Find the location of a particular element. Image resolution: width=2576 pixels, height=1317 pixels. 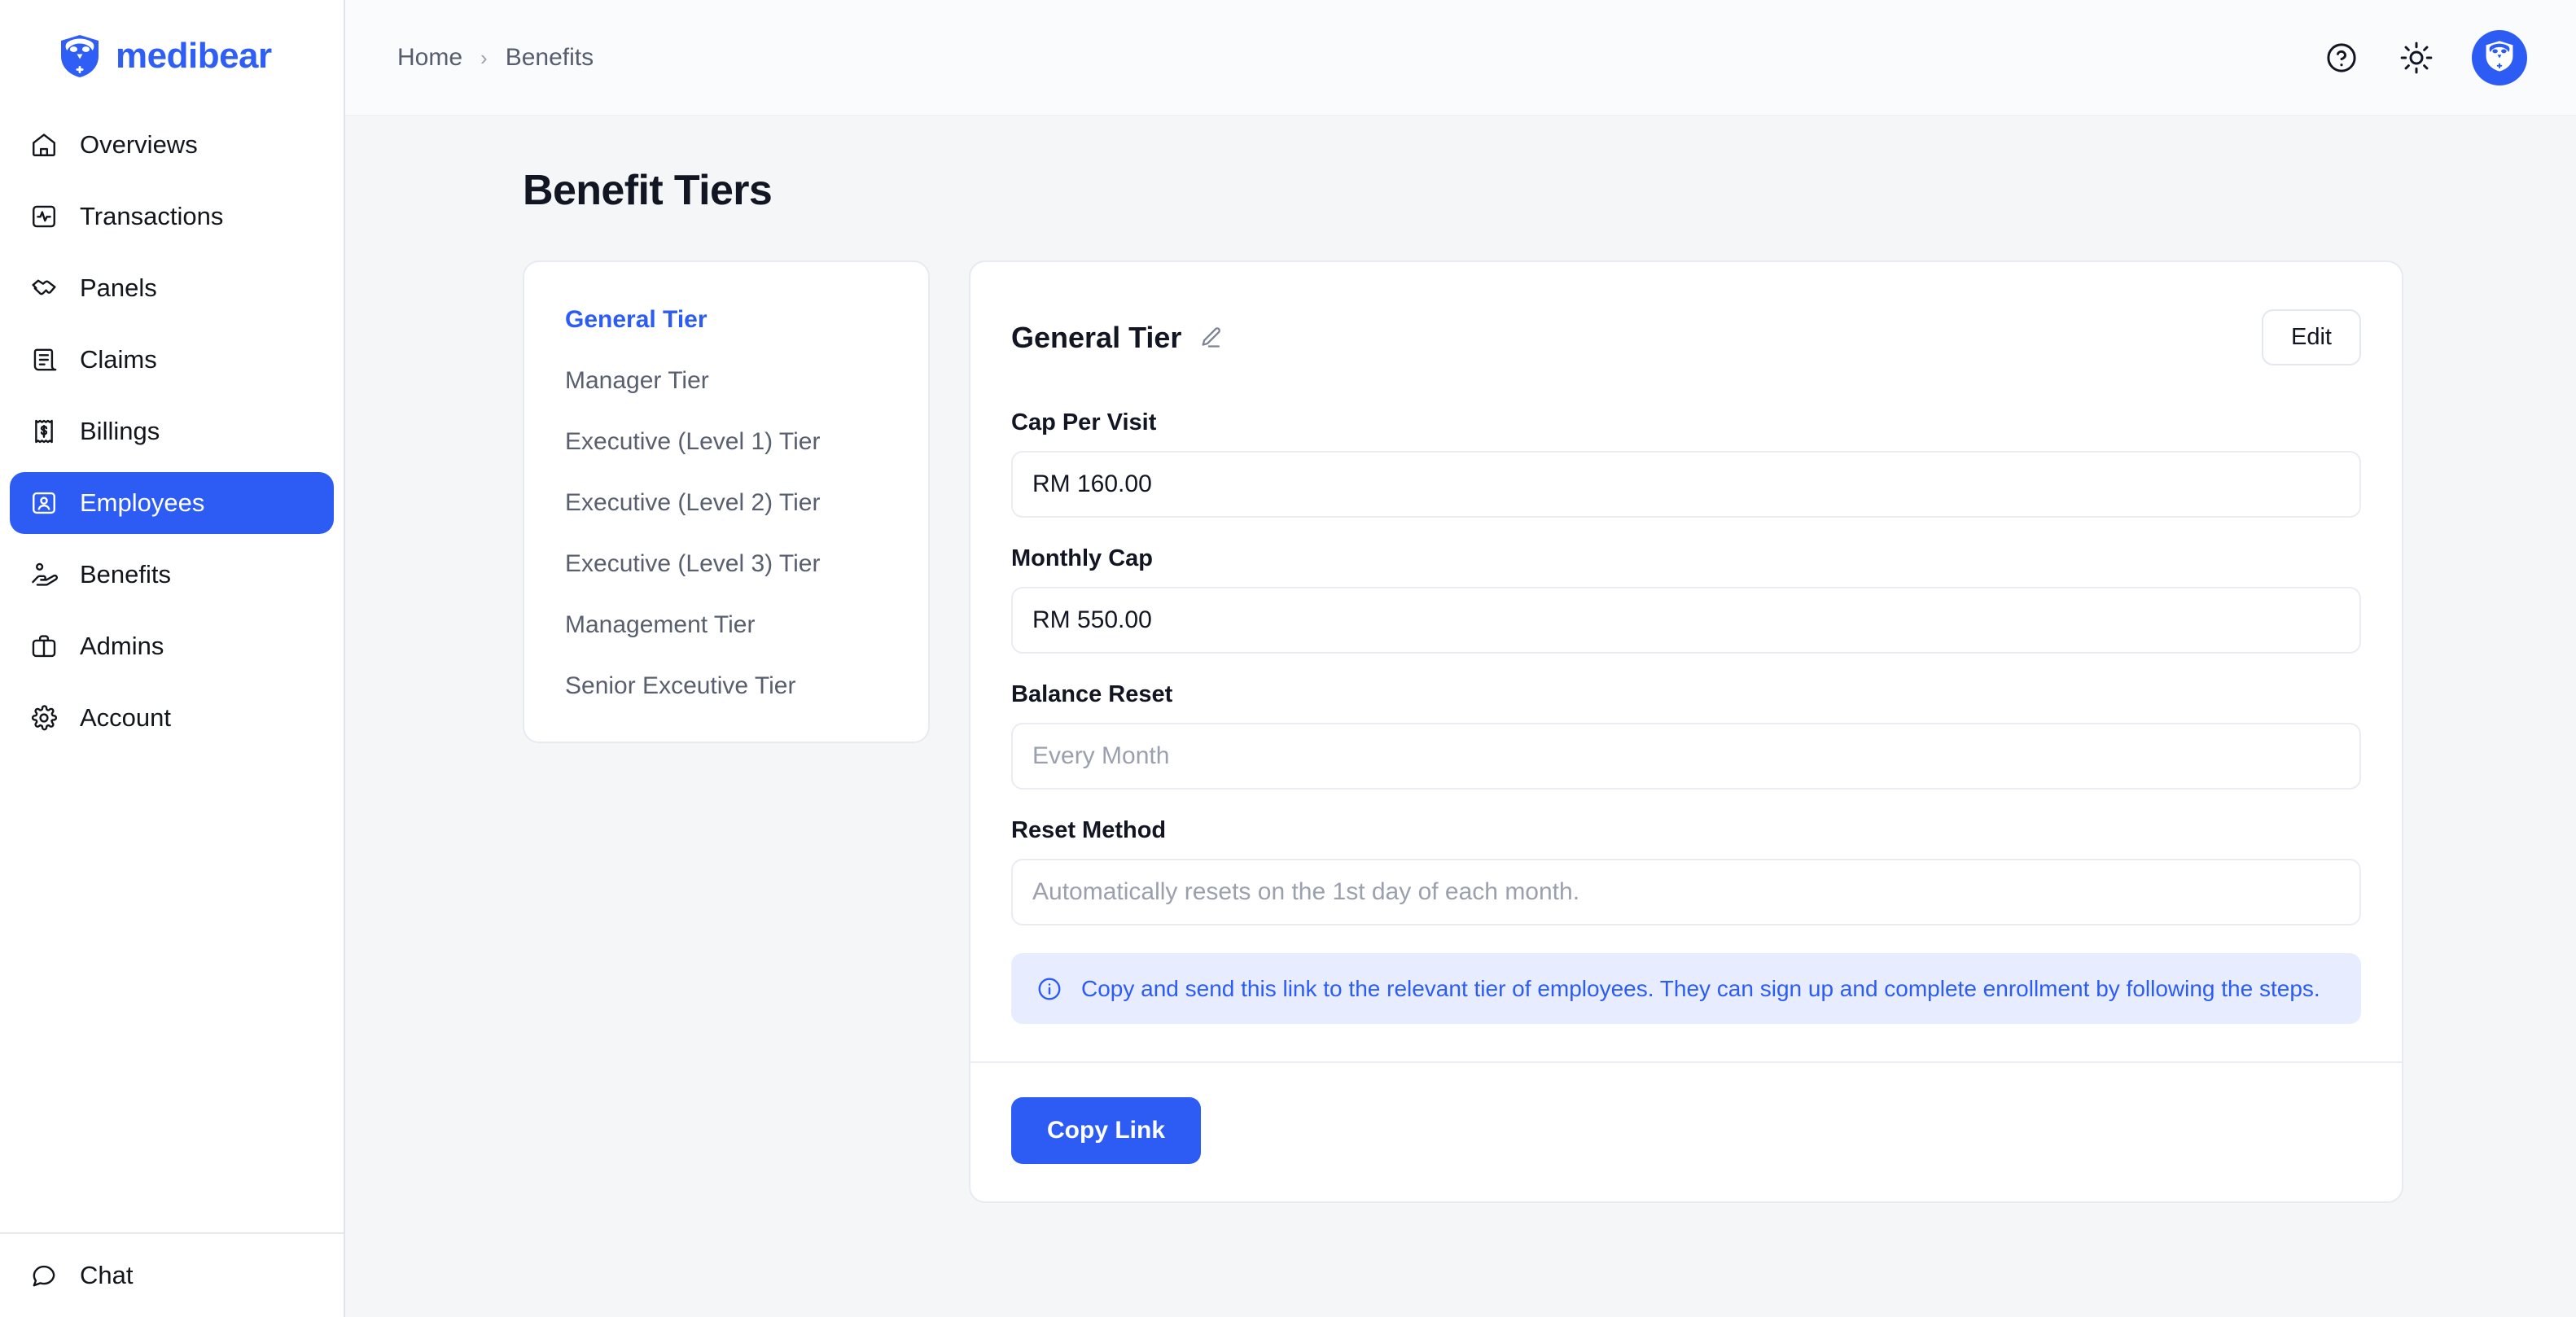

help-circle-icon is located at coordinates (2341, 57).